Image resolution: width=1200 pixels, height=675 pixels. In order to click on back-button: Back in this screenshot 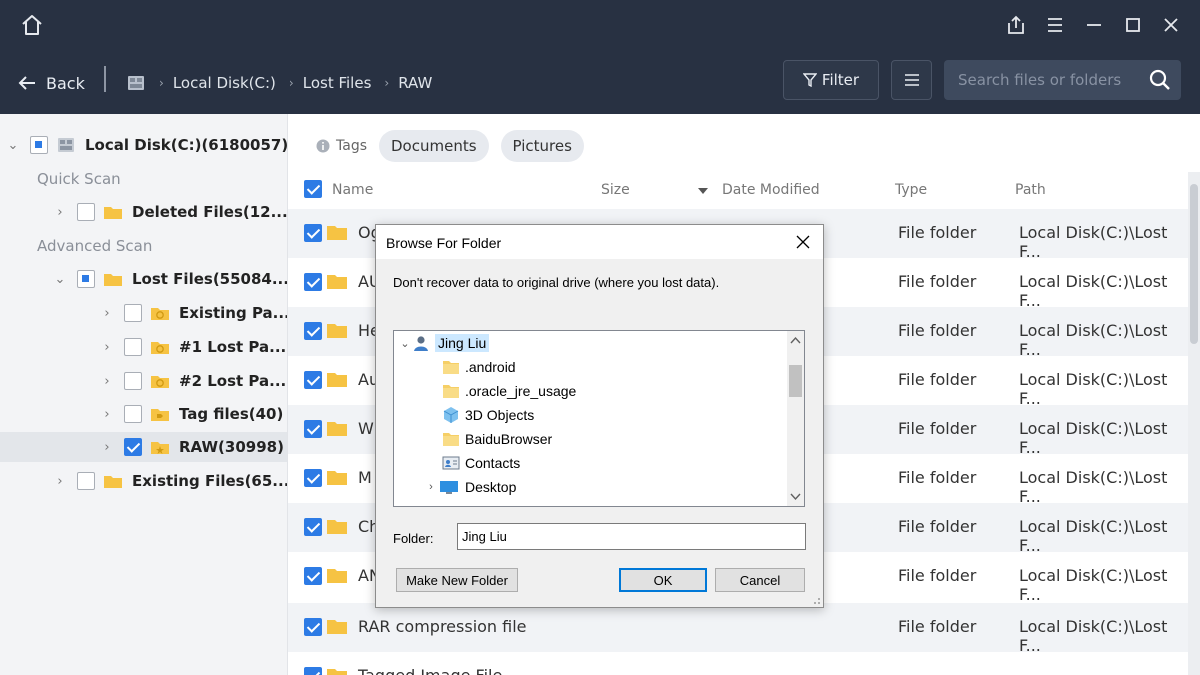, I will do `click(51, 83)`.